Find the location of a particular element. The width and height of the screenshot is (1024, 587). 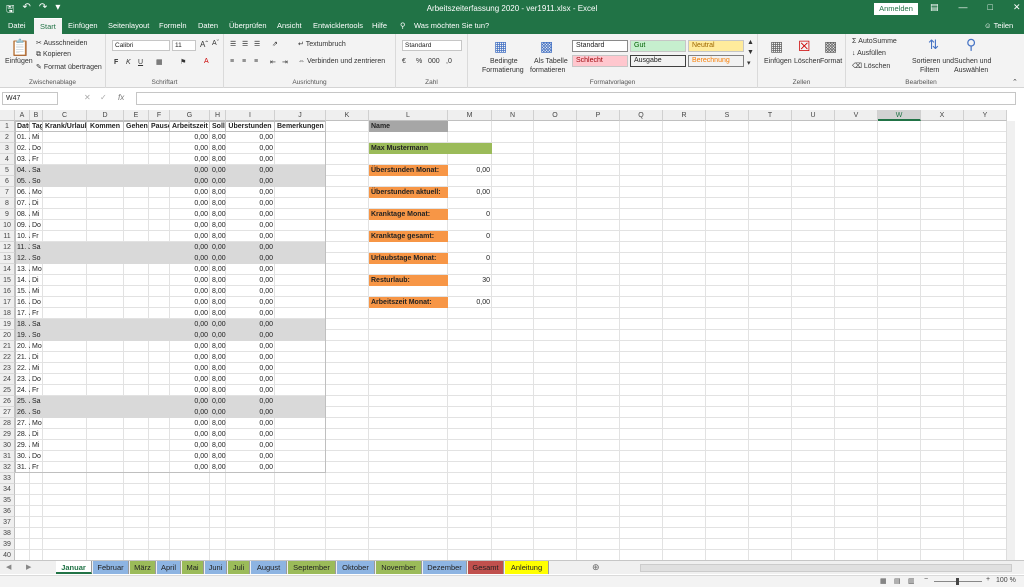

percent-icon: % is located at coordinates (419, 61).